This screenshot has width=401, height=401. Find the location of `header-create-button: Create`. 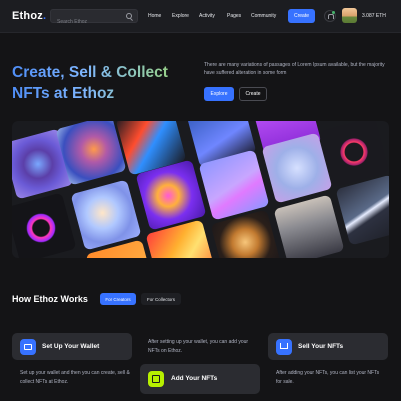

header-create-button: Create is located at coordinates (301, 16).